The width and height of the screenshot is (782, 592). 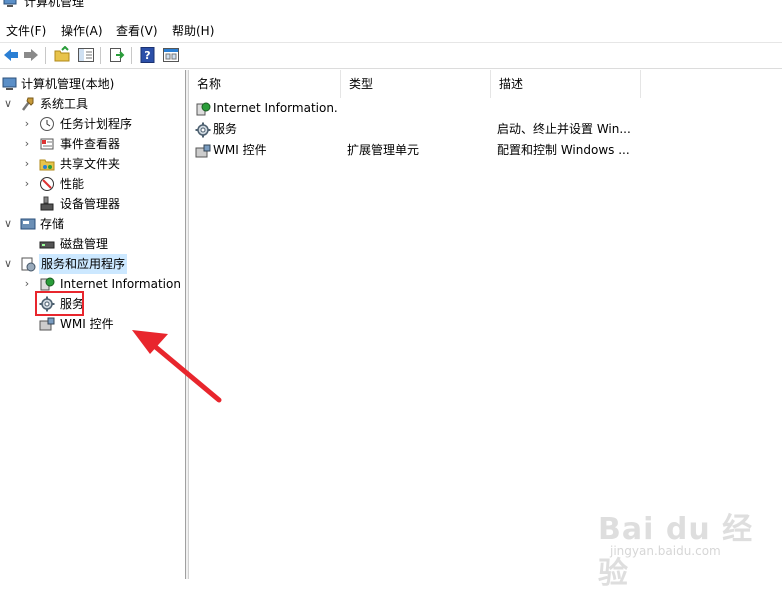 I want to click on column-header-type: 类型, so click(x=416, y=84).